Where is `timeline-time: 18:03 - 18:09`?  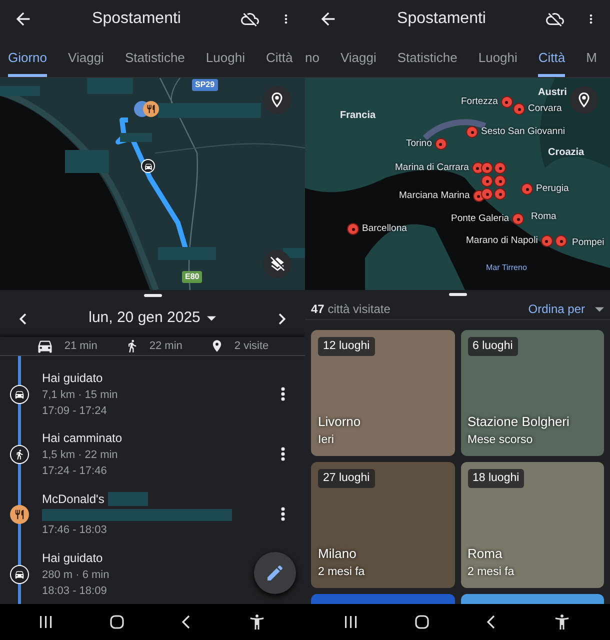
timeline-time: 18:03 - 18:09 is located at coordinates (75, 592).